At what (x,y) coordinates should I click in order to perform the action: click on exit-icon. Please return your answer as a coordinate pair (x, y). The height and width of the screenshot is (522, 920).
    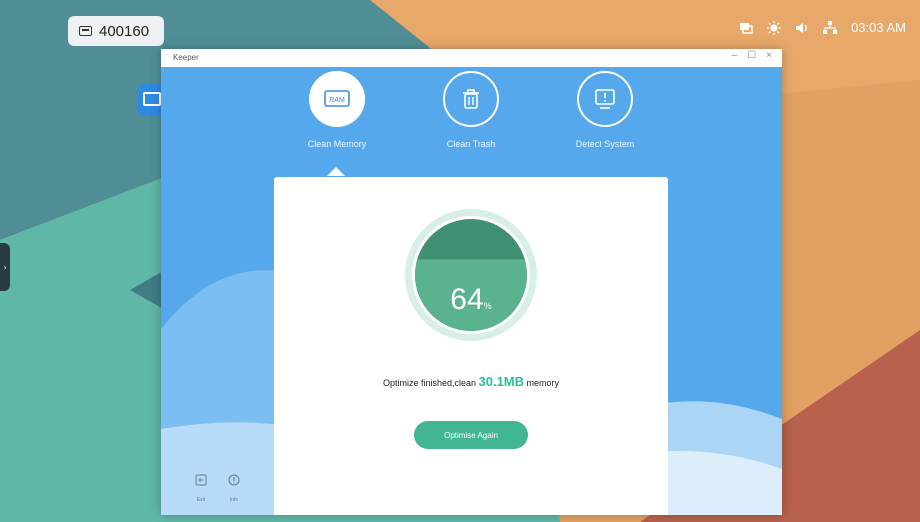
    Looking at the image, I should click on (201, 480).